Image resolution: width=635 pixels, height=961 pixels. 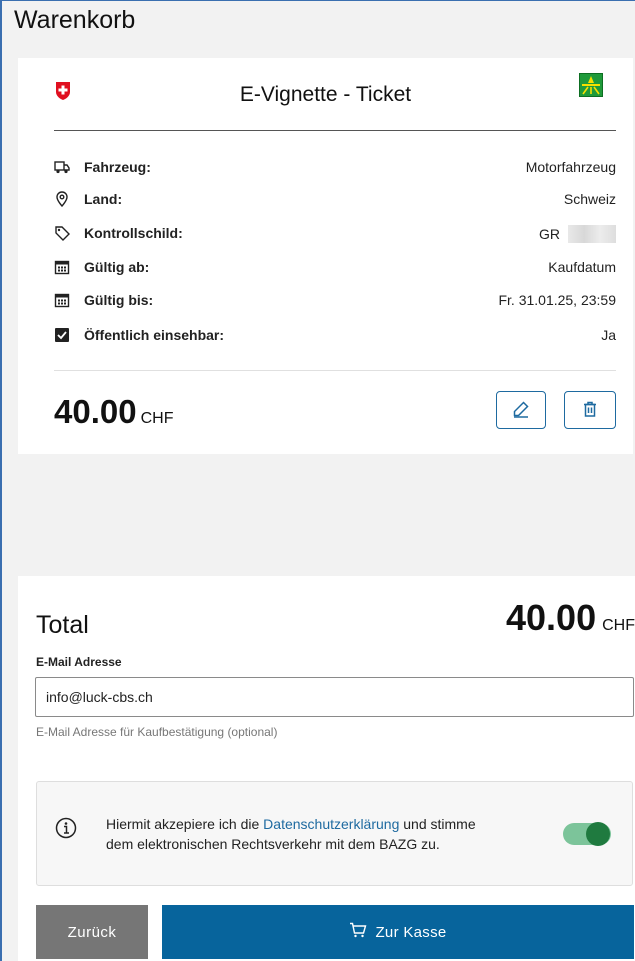 What do you see at coordinates (570, 167) in the screenshot?
I see `vehicle-value: Motorfahrzeug` at bounding box center [570, 167].